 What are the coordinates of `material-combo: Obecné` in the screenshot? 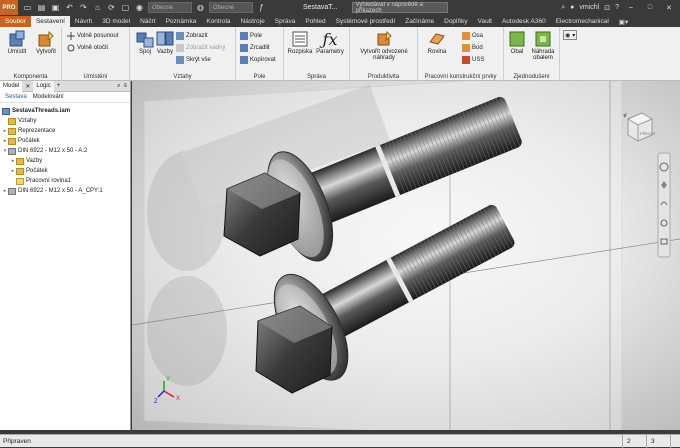 It's located at (231, 7).